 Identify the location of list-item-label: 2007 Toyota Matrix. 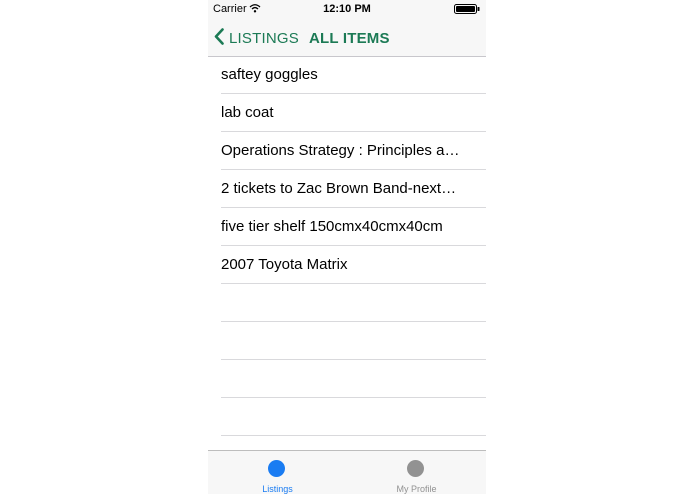
(284, 264).